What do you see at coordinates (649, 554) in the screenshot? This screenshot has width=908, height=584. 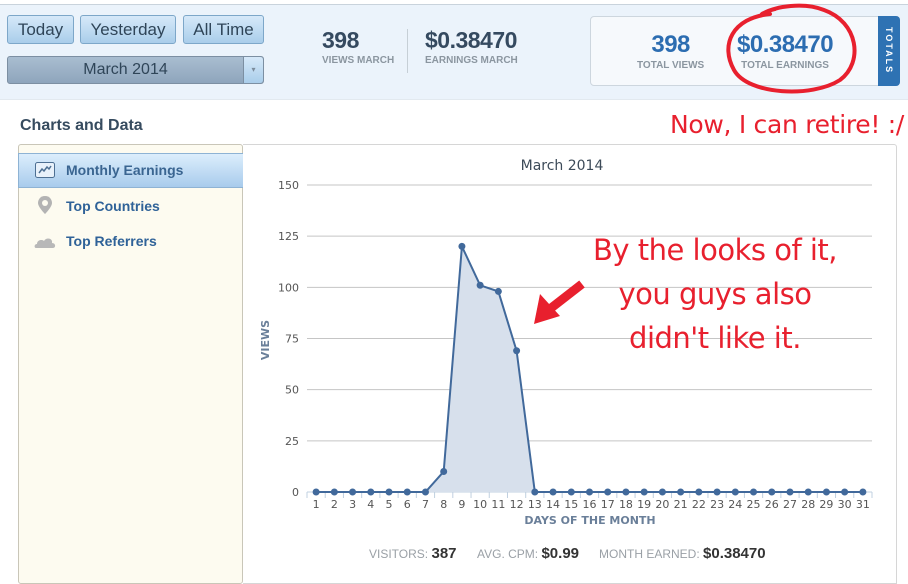 I see `month-earned-label: MONTH EARNED:` at bounding box center [649, 554].